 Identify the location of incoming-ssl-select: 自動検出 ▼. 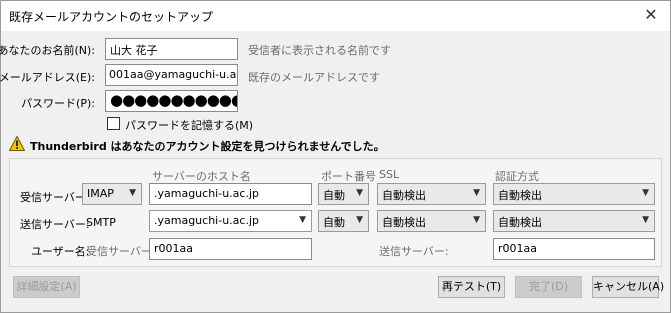
(431, 194).